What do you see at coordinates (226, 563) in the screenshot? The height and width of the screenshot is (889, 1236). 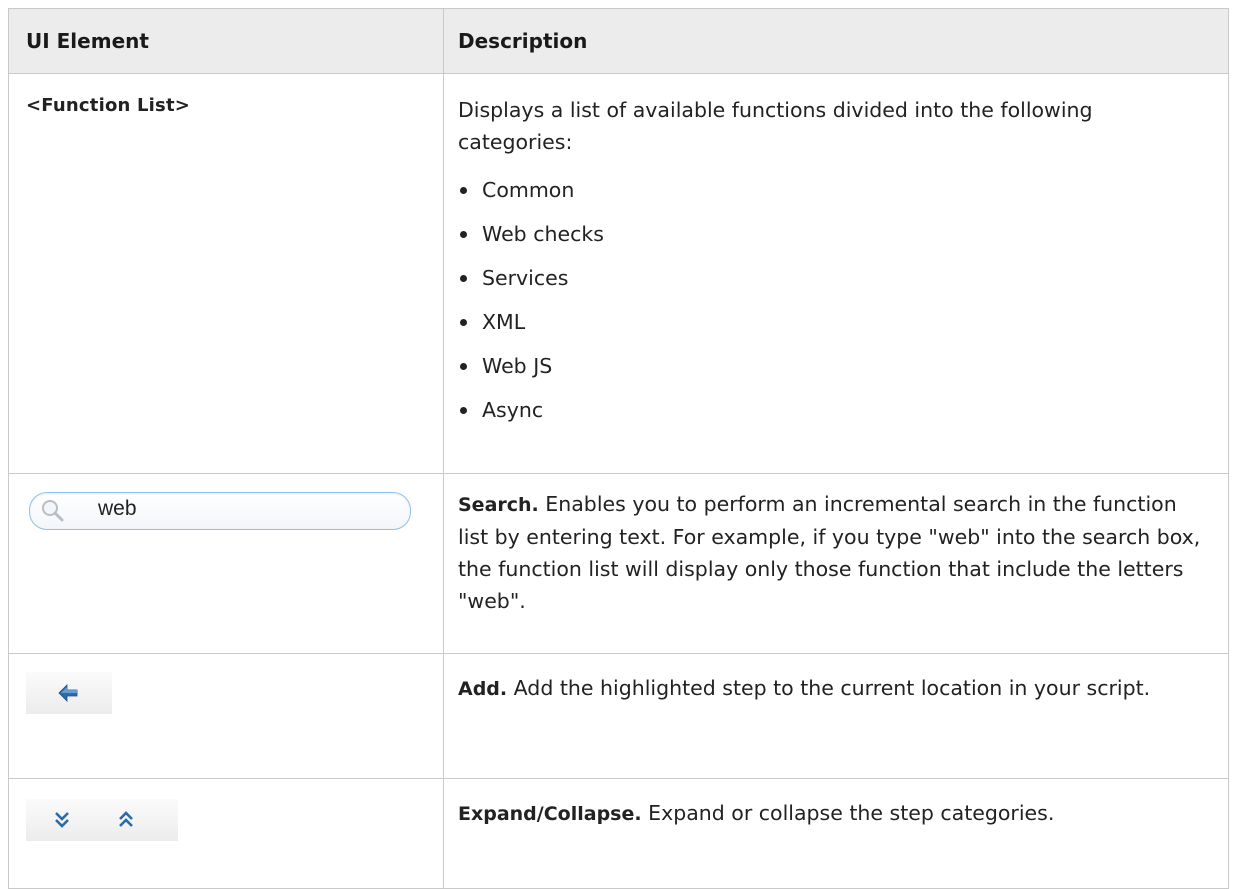 I see `element-cell: web` at bounding box center [226, 563].